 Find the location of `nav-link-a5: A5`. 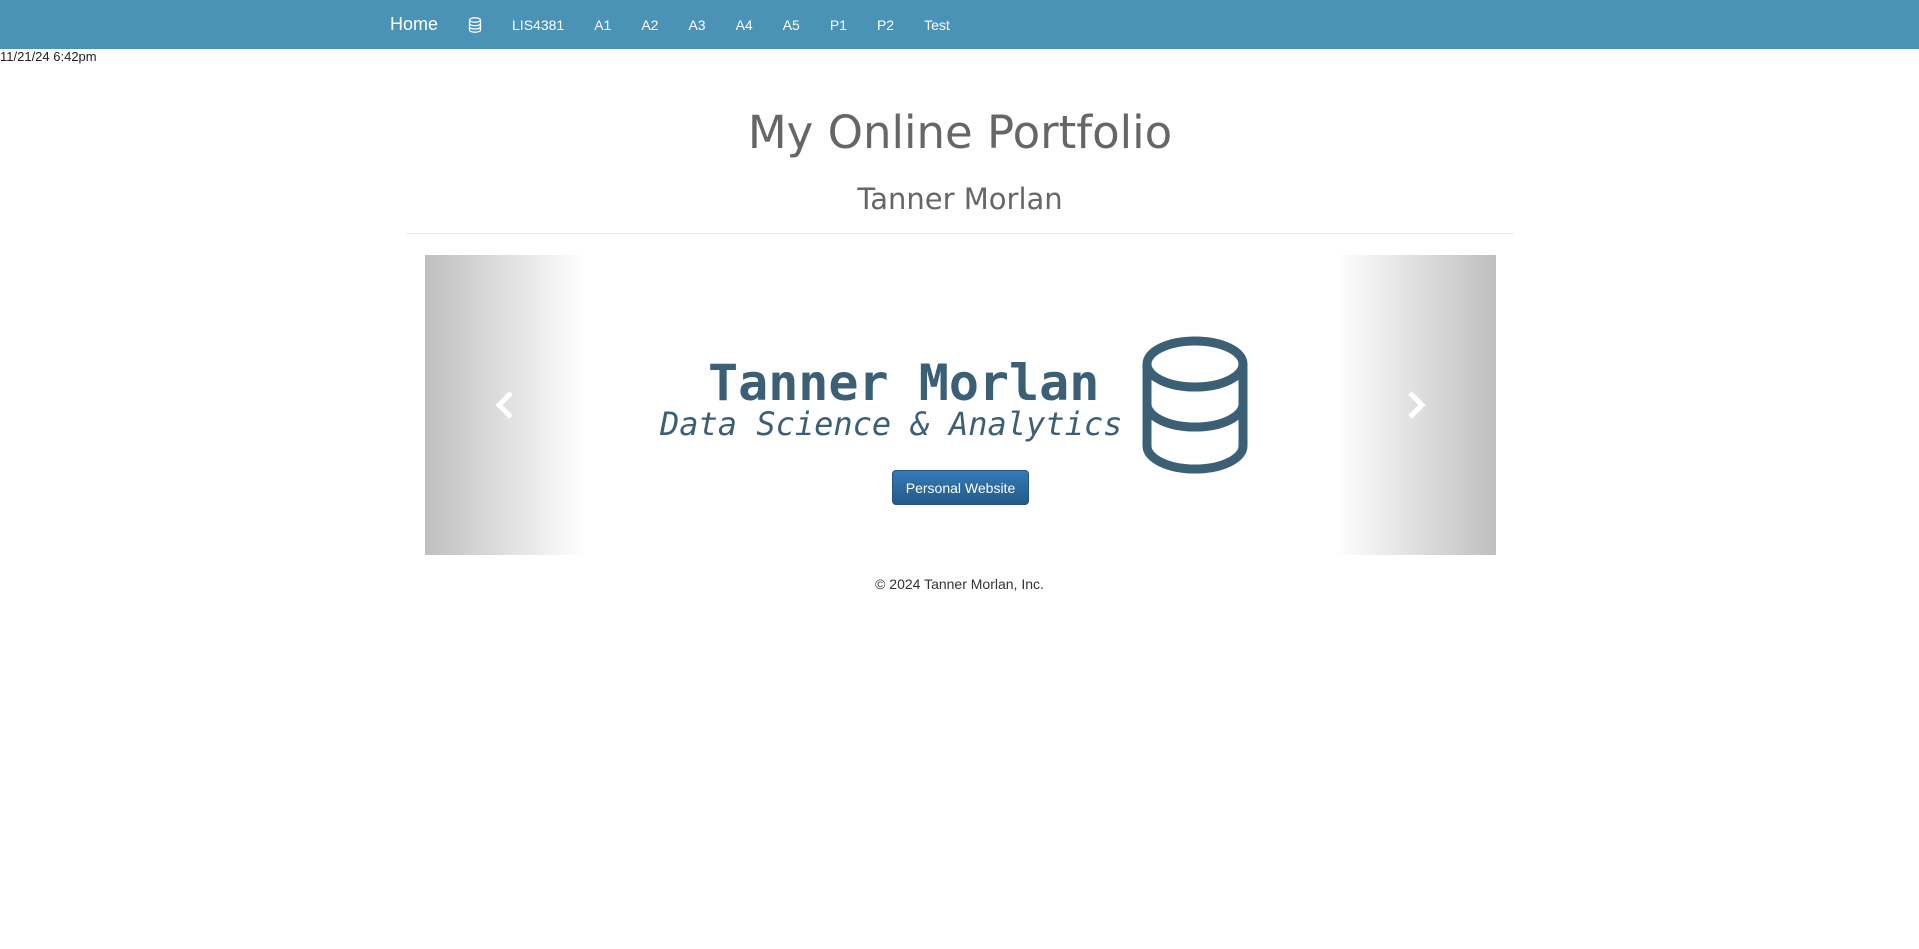

nav-link-a5: A5 is located at coordinates (791, 25).